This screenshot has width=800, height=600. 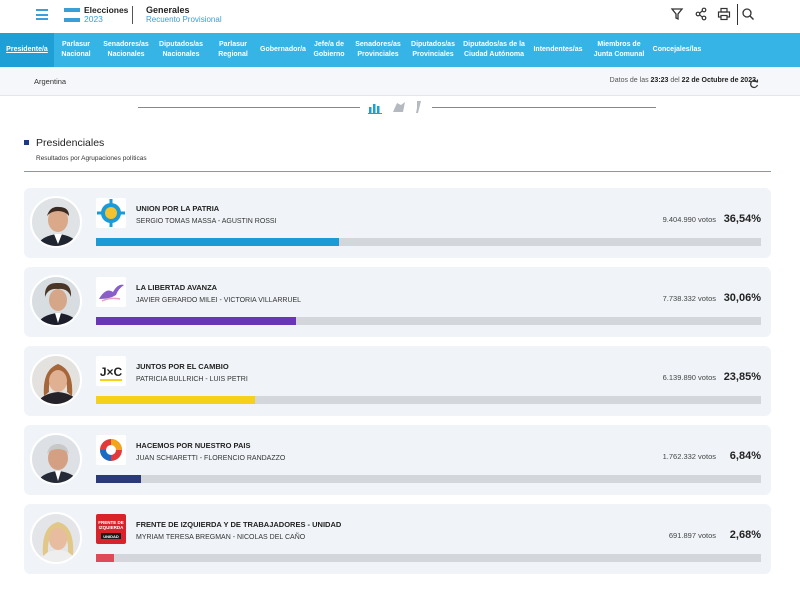 What do you see at coordinates (689, 456) in the screenshot?
I see `vote-count: 1.762.332 votos` at bounding box center [689, 456].